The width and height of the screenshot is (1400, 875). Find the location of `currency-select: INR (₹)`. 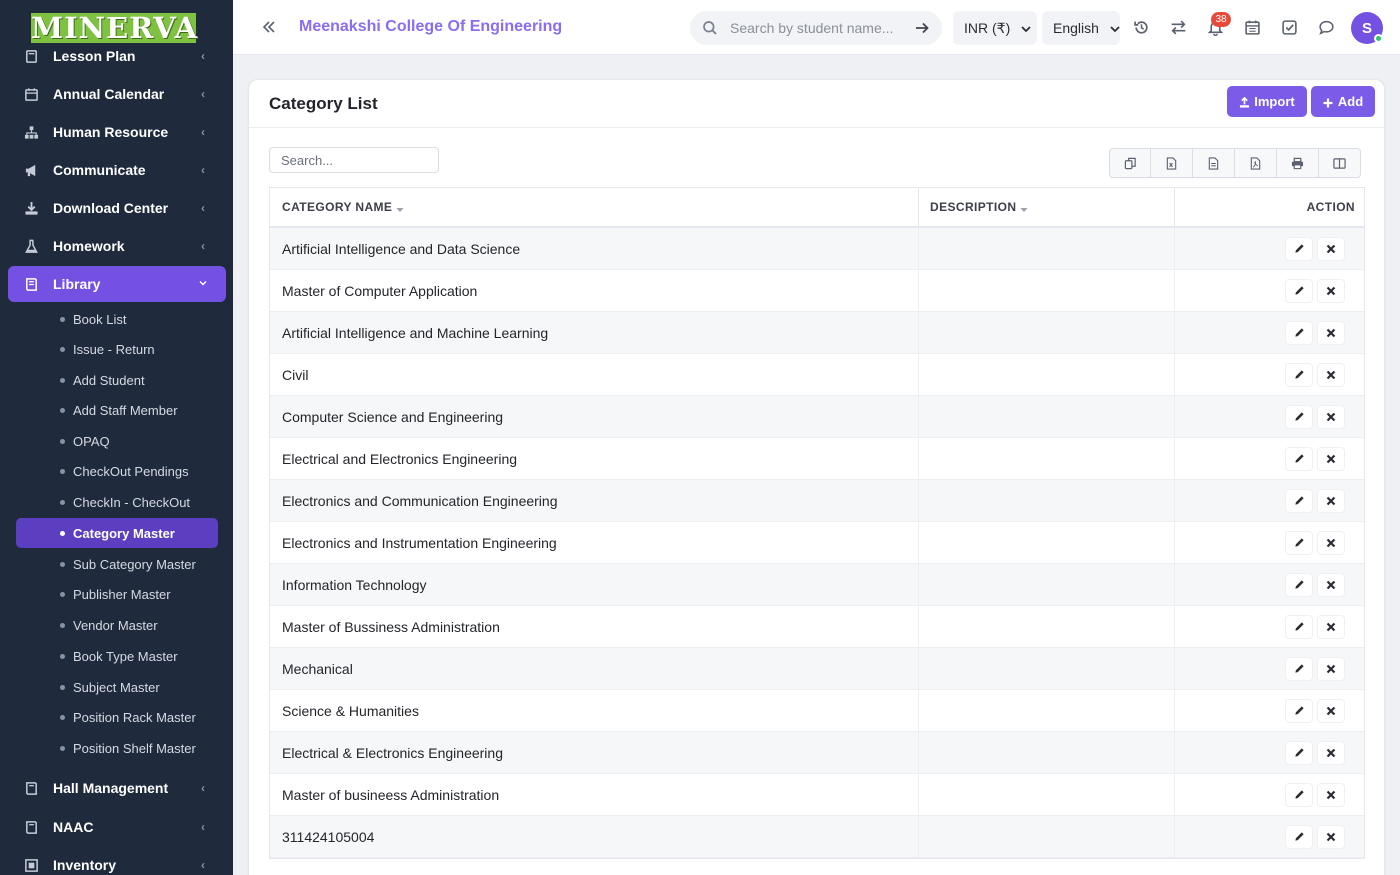

currency-select: INR (₹) is located at coordinates (995, 28).